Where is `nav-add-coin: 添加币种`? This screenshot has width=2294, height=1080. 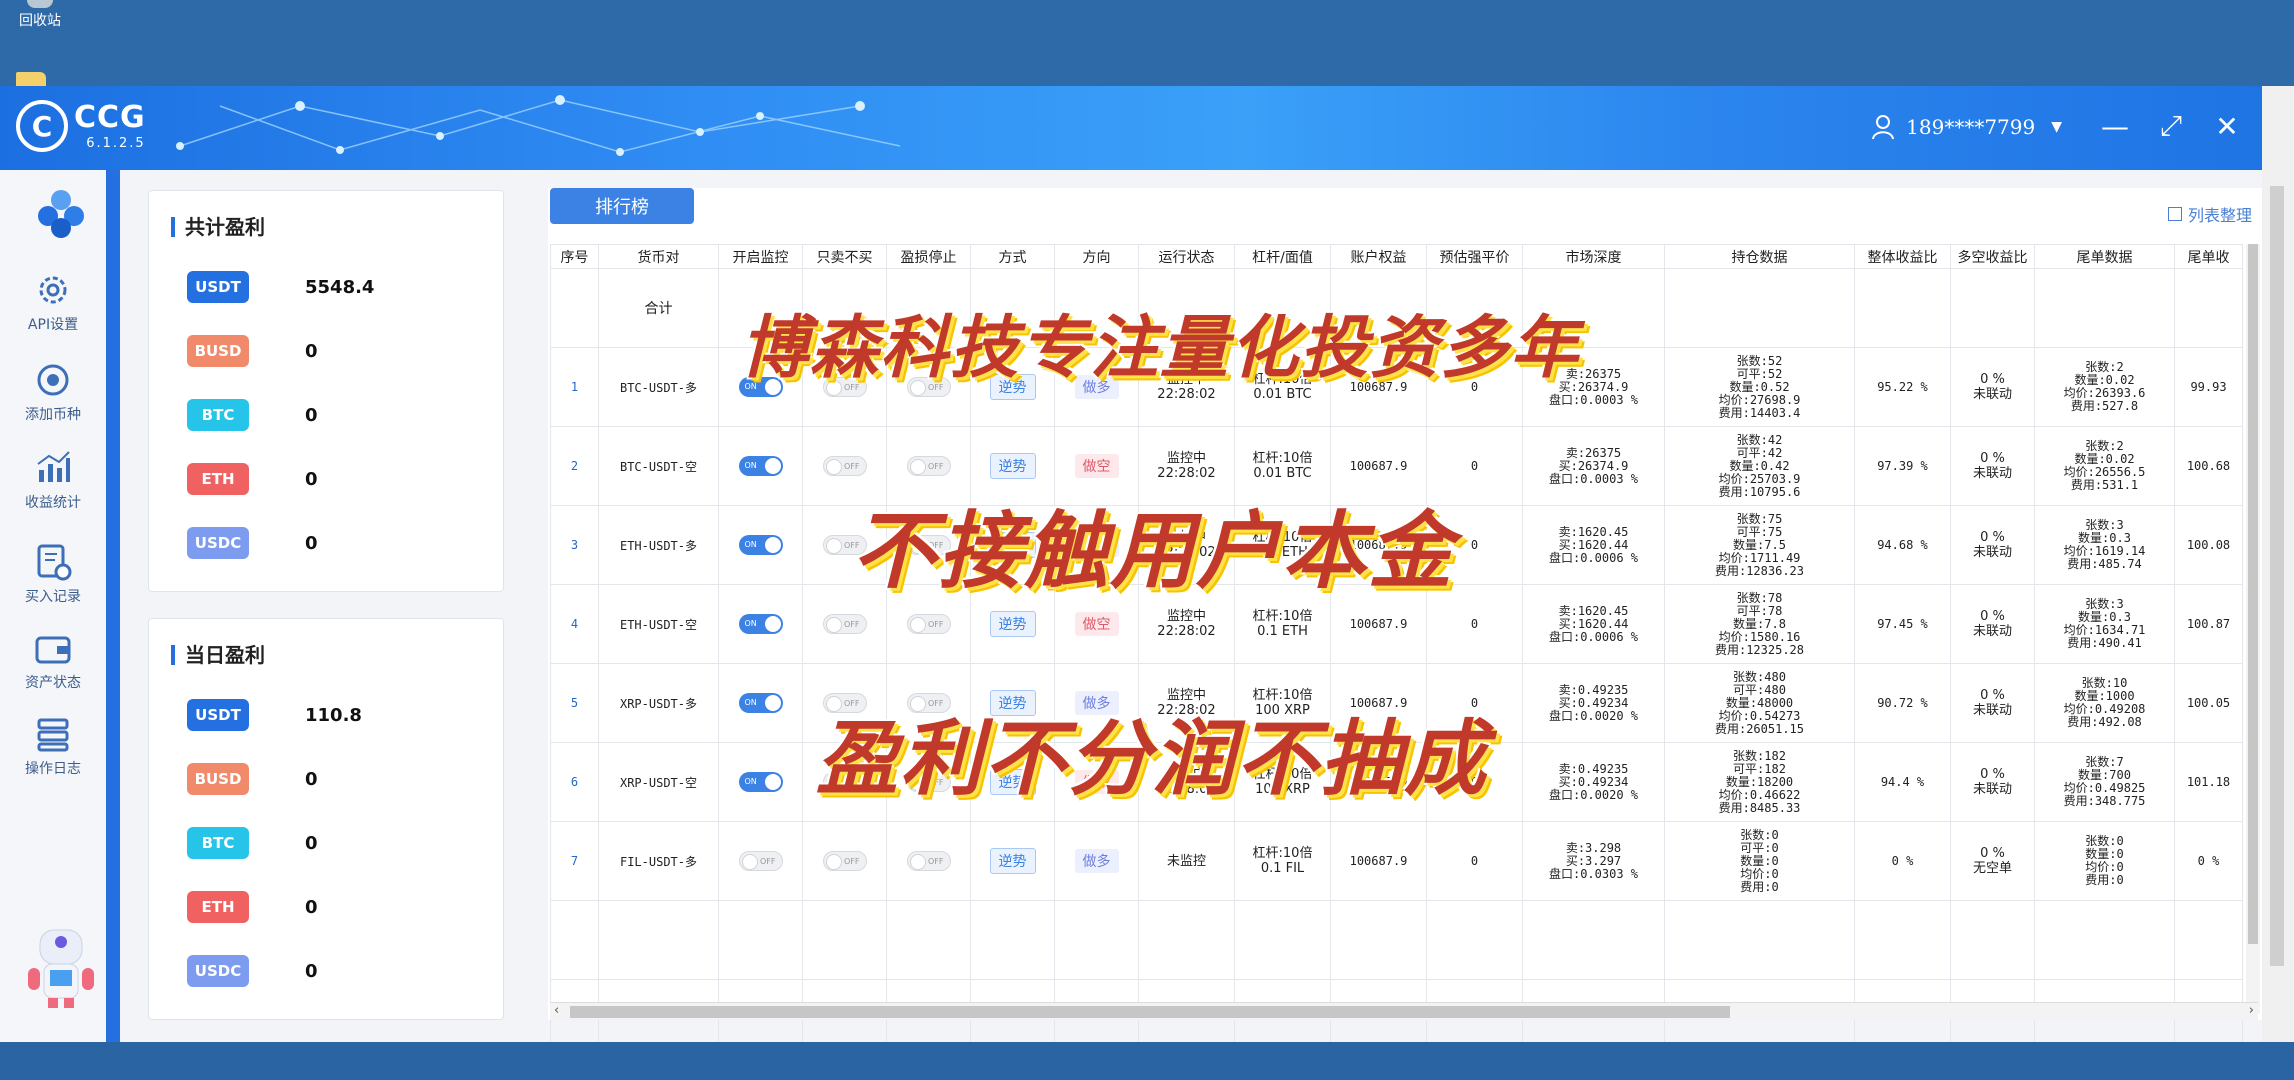 nav-add-coin: 添加币种 is located at coordinates (53, 392).